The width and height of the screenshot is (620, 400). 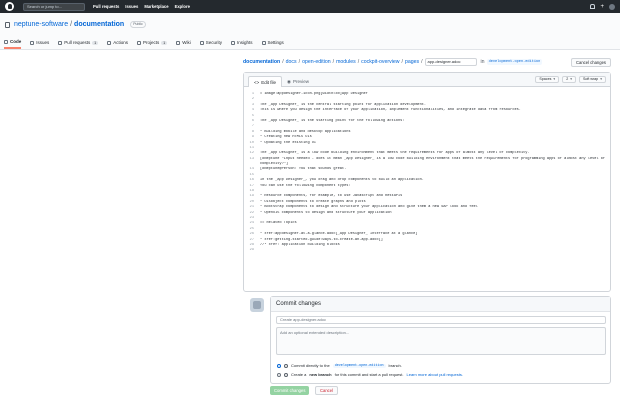 I want to click on tab-edit-file: <> Edit file, so click(x=265, y=81).